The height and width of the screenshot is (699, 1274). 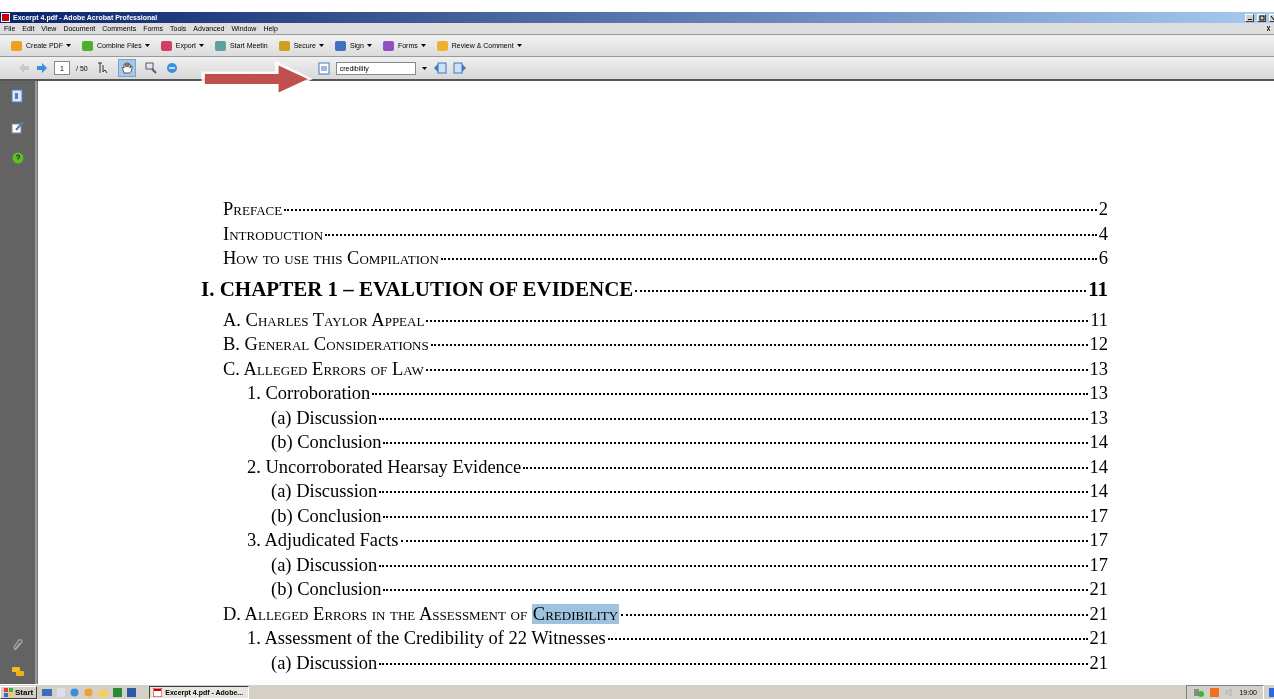 What do you see at coordinates (17, 158) in the screenshot?
I see `help-icon` at bounding box center [17, 158].